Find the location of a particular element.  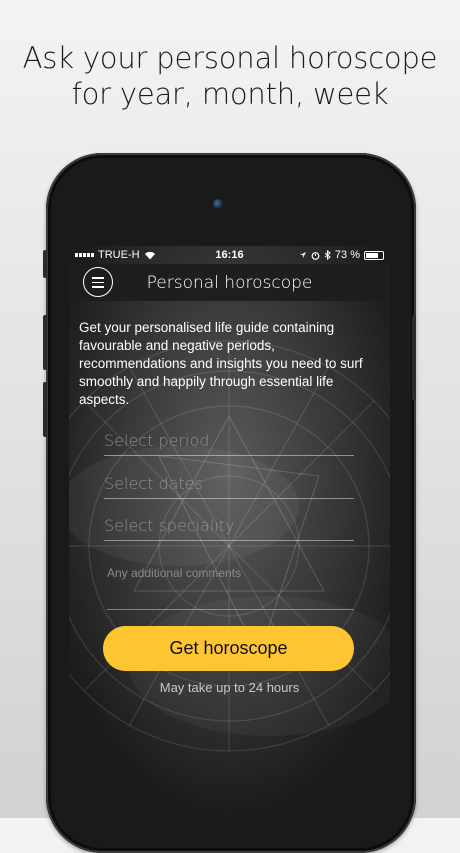

headline-line-2: for year, month, week is located at coordinates (230, 94).